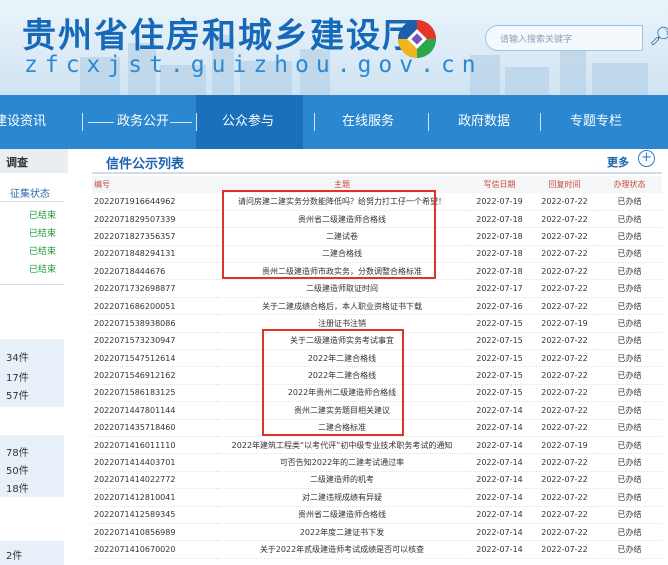 The height and width of the screenshot is (565, 668). What do you see at coordinates (342, 515) in the screenshot?
I see `letter-subject: 贵州省二级建造师合格线` at bounding box center [342, 515].